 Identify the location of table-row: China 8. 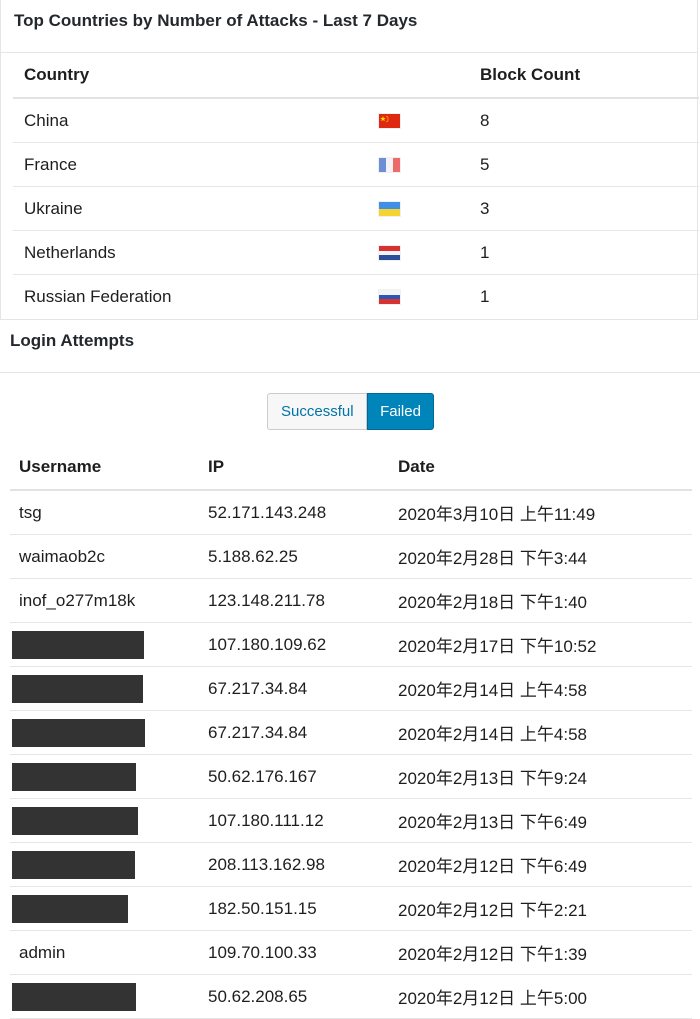
(356, 120).